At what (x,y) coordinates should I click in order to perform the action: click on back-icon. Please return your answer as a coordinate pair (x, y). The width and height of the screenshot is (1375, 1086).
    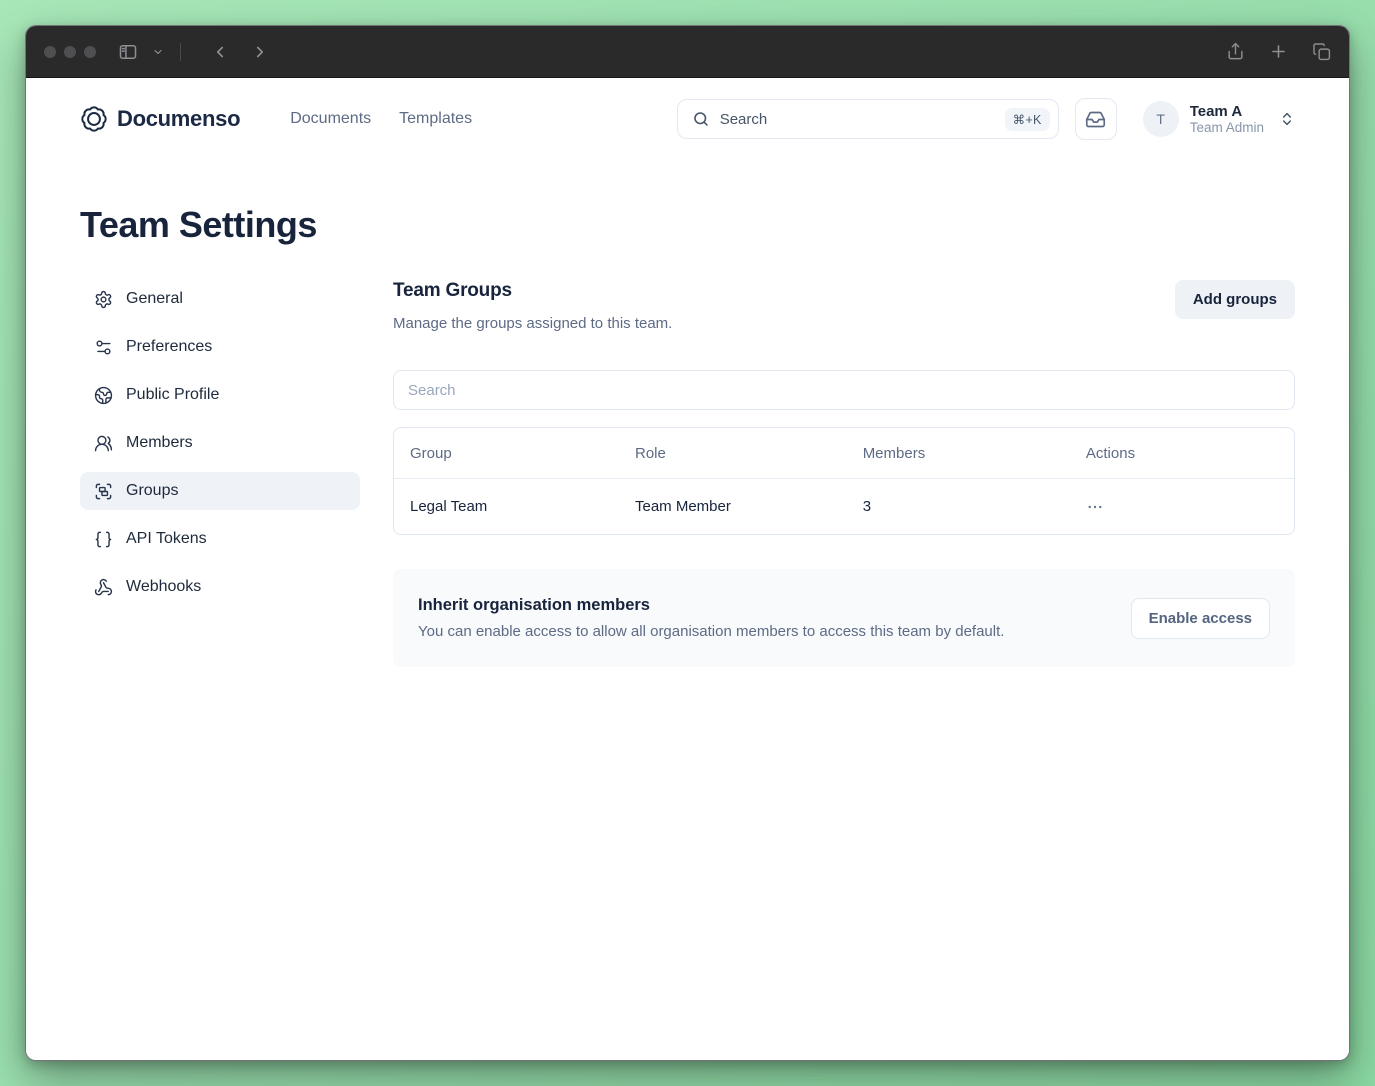
    Looking at the image, I should click on (220, 52).